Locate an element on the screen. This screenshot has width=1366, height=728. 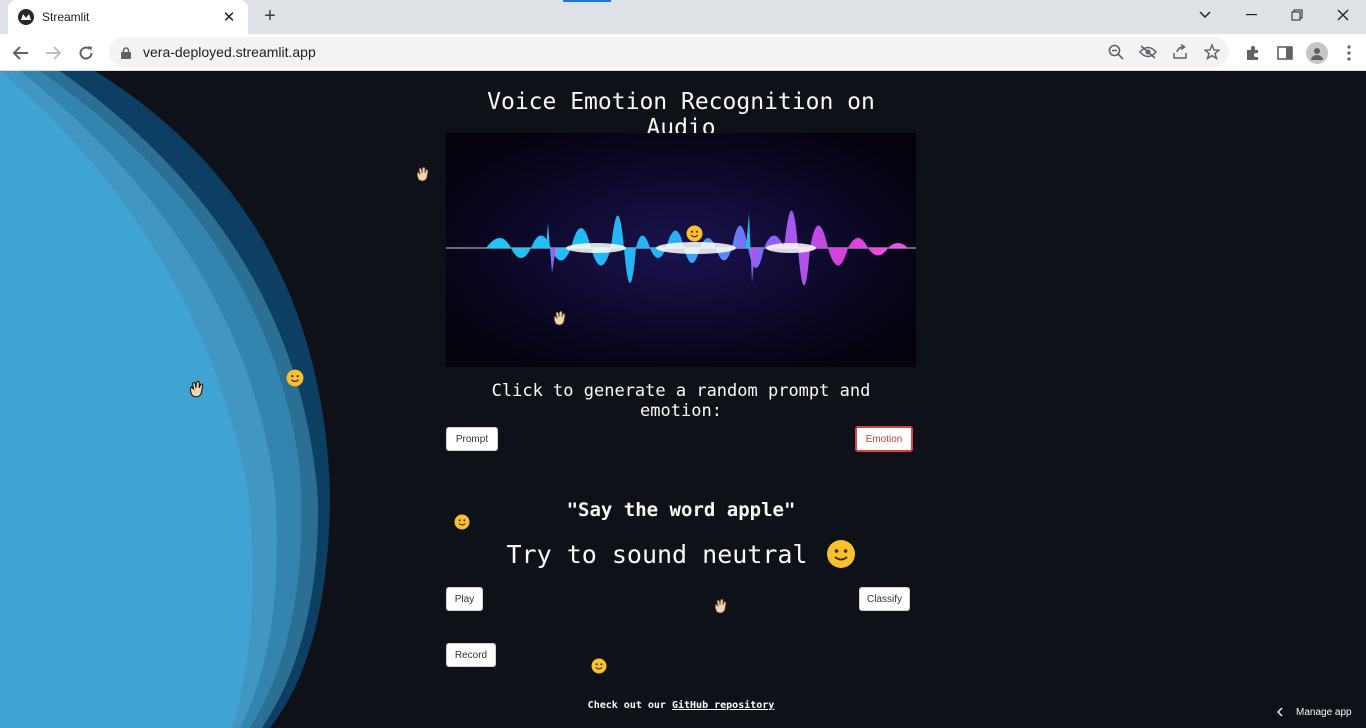
emotion-instruction: Try to sound neutral is located at coordinates (681, 554).